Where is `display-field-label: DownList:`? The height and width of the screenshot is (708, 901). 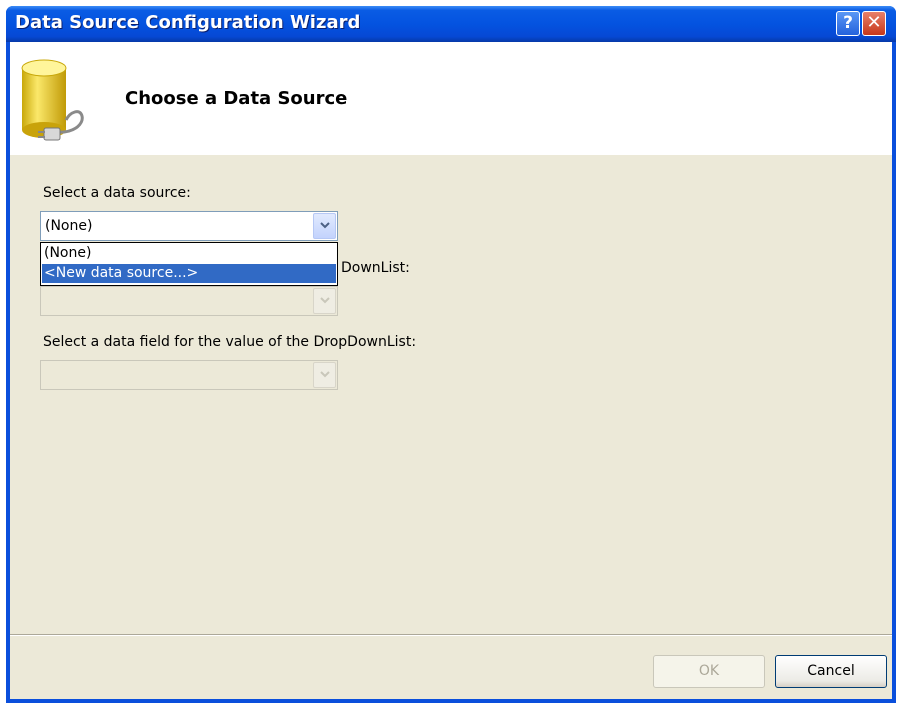 display-field-label: DownList: is located at coordinates (375, 268).